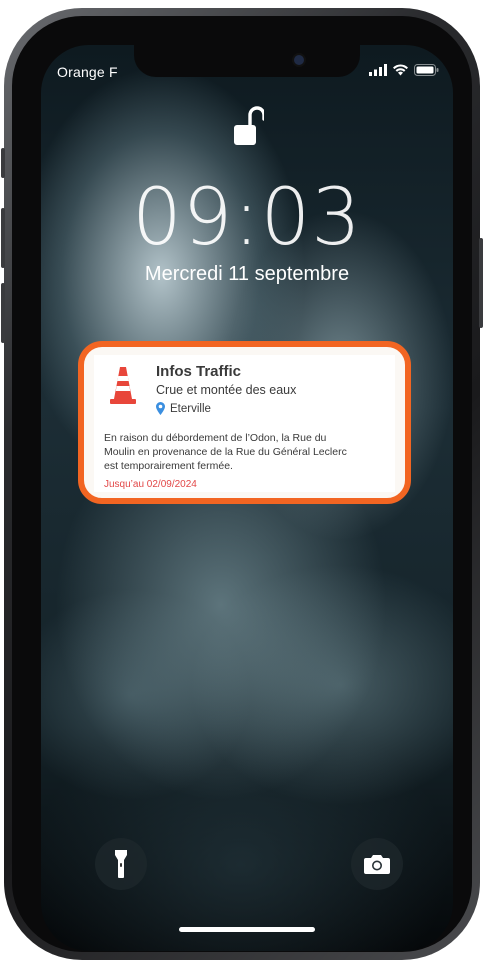 The width and height of the screenshot is (485, 962). What do you see at coordinates (481, 283) in the screenshot?
I see `side-button` at bounding box center [481, 283].